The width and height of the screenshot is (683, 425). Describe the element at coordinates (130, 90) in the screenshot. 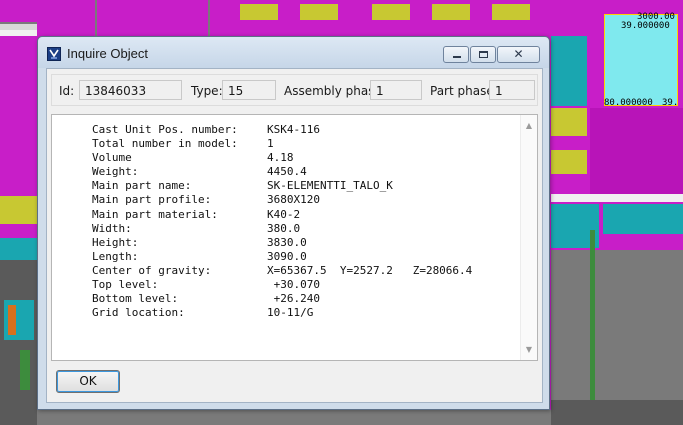

I see `id-field: 13846033` at that location.